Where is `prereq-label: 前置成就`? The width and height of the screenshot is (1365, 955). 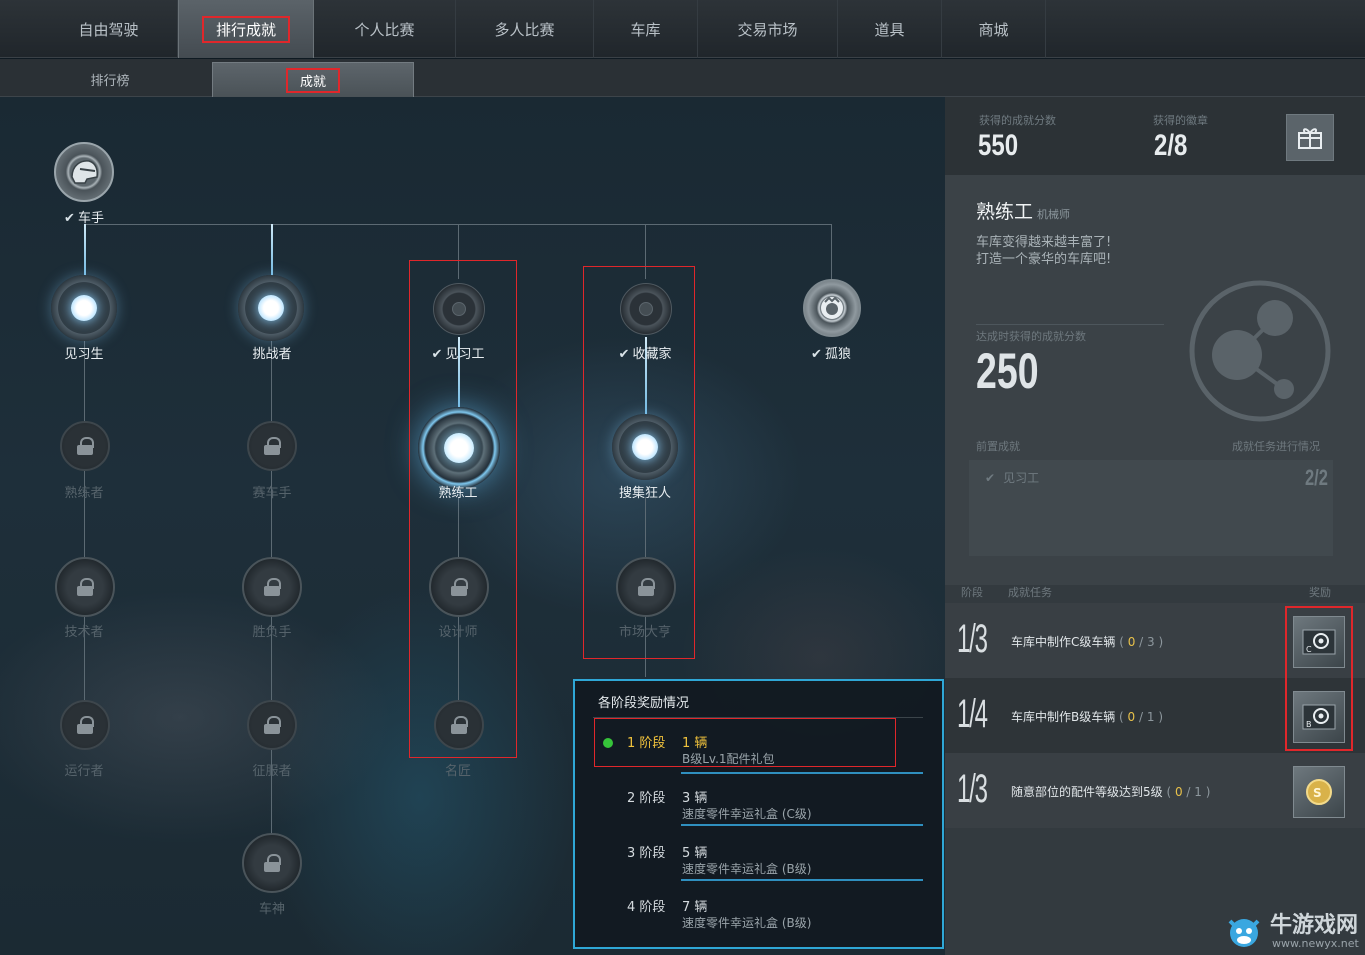 prereq-label: 前置成就 is located at coordinates (998, 446).